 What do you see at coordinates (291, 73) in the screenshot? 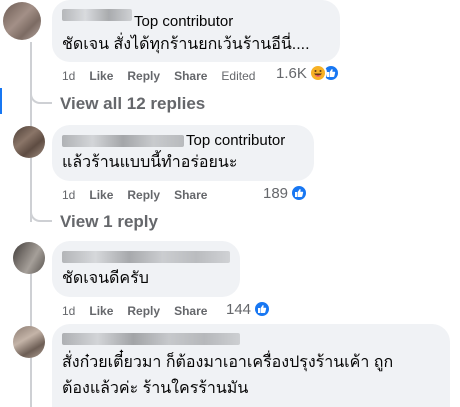
I see `reaction-count: 1.6K` at bounding box center [291, 73].